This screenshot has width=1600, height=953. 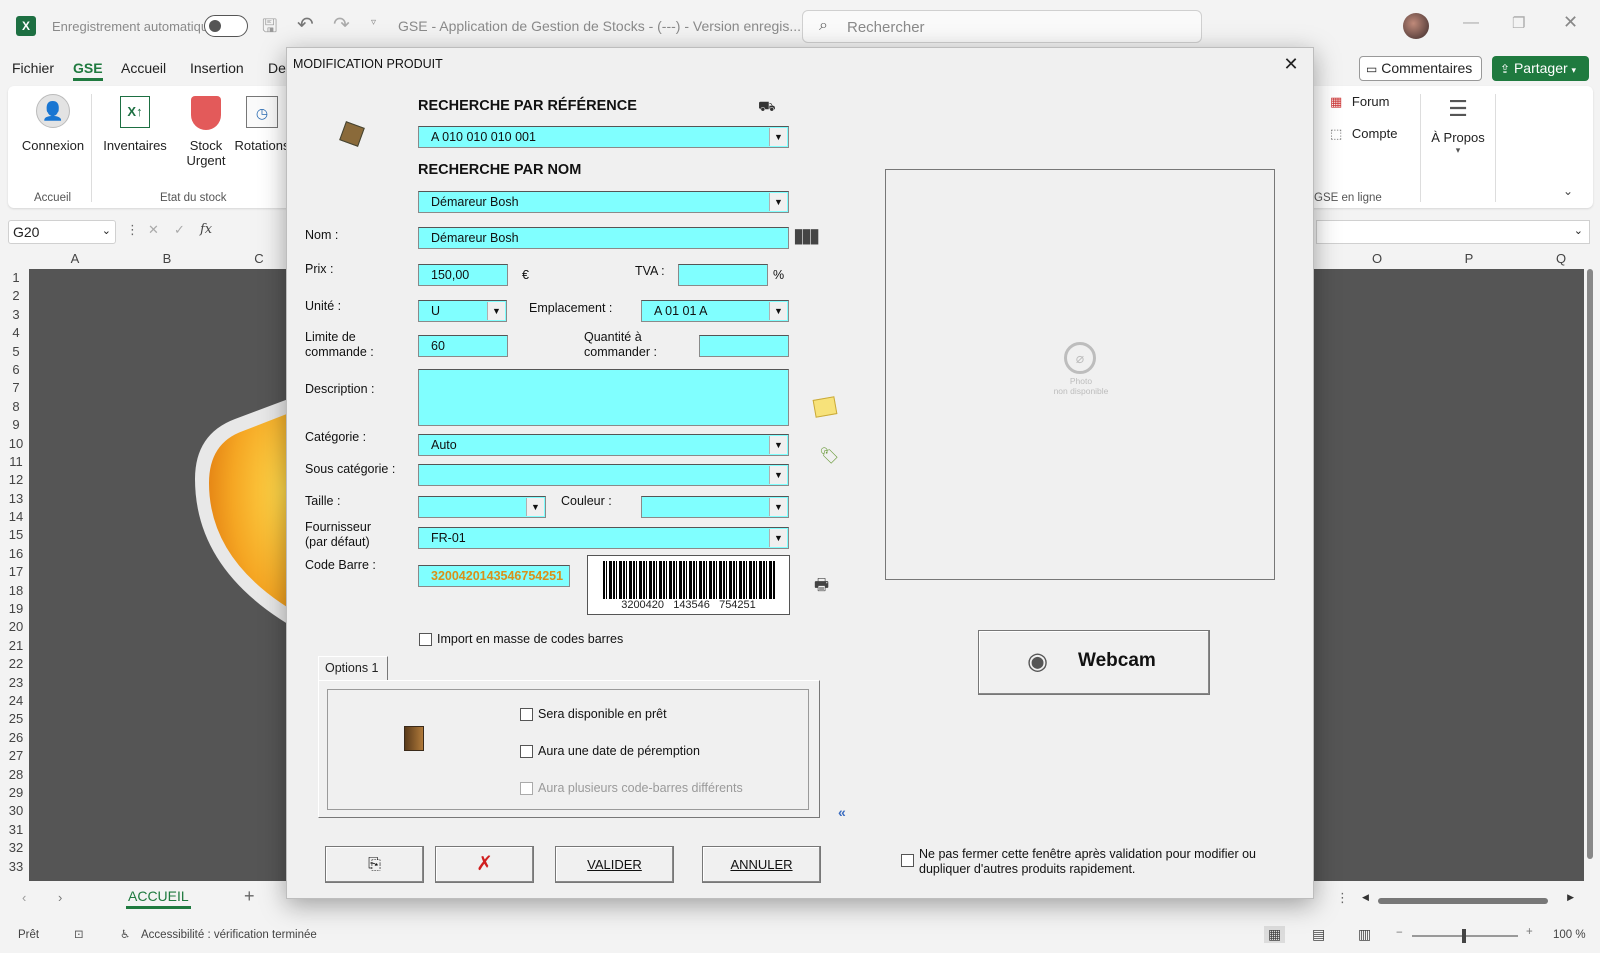 What do you see at coordinates (1518, 23) in the screenshot?
I see `restore-icon: ❐` at bounding box center [1518, 23].